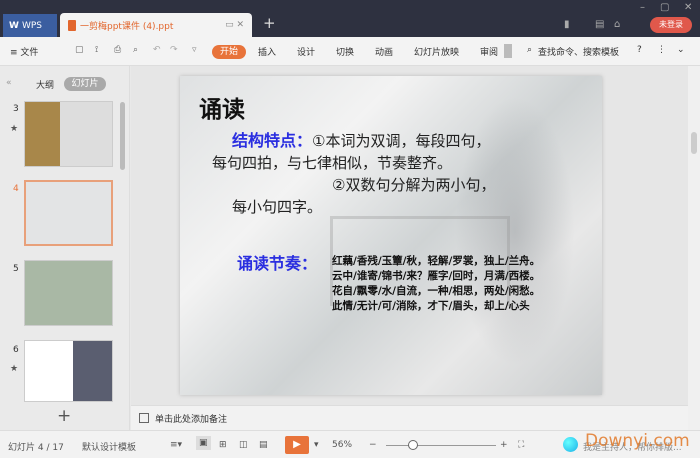  Describe the element at coordinates (174, 50) in the screenshot. I see `redo-icon: ↷` at that location.